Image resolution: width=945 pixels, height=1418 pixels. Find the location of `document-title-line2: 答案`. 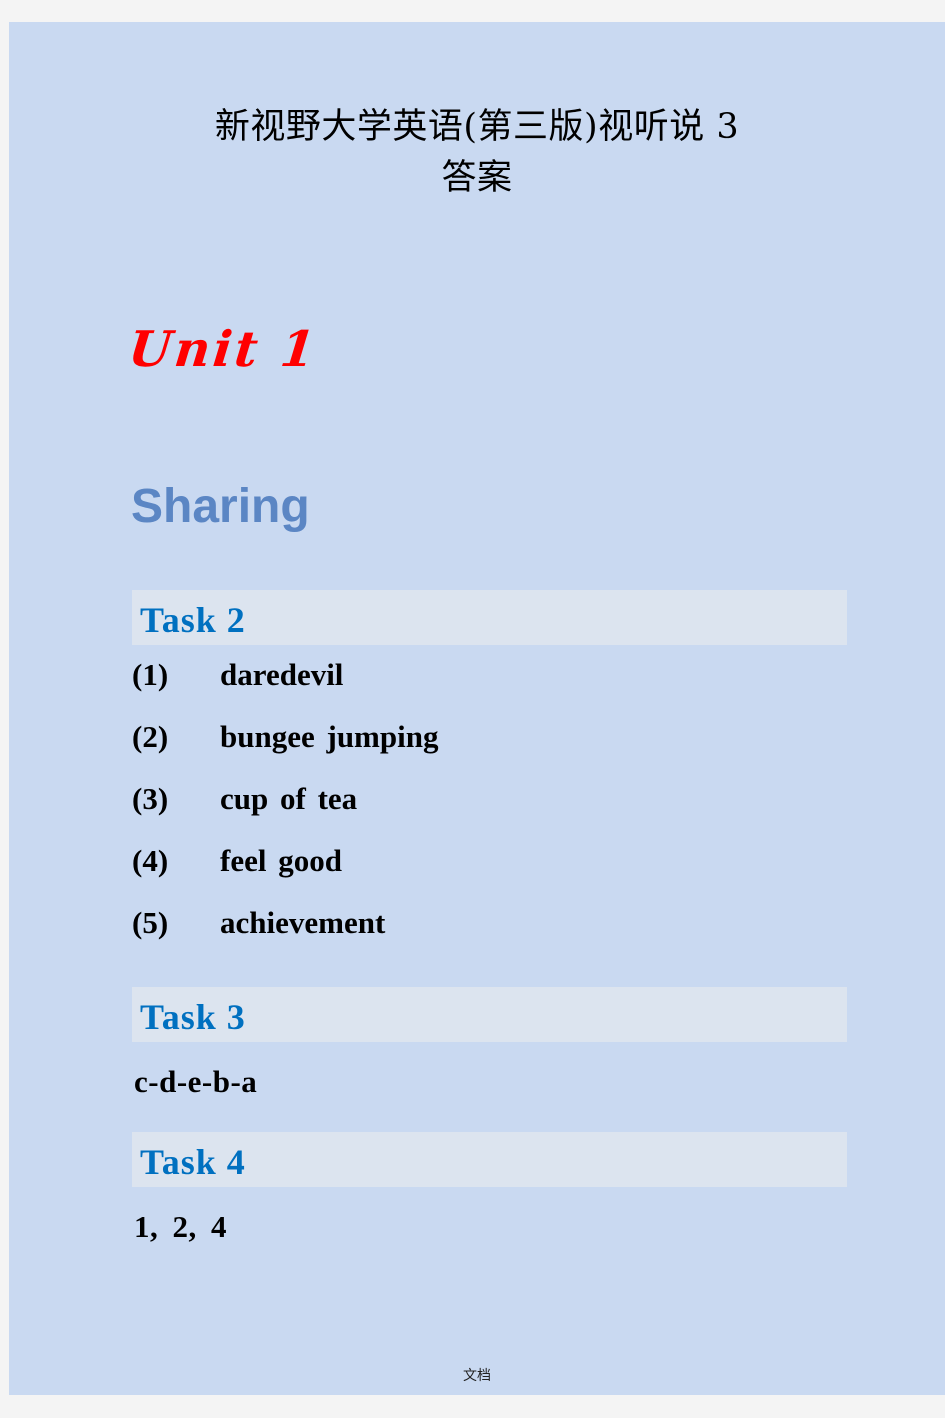

document-title-line2: 答案 is located at coordinates (477, 177).